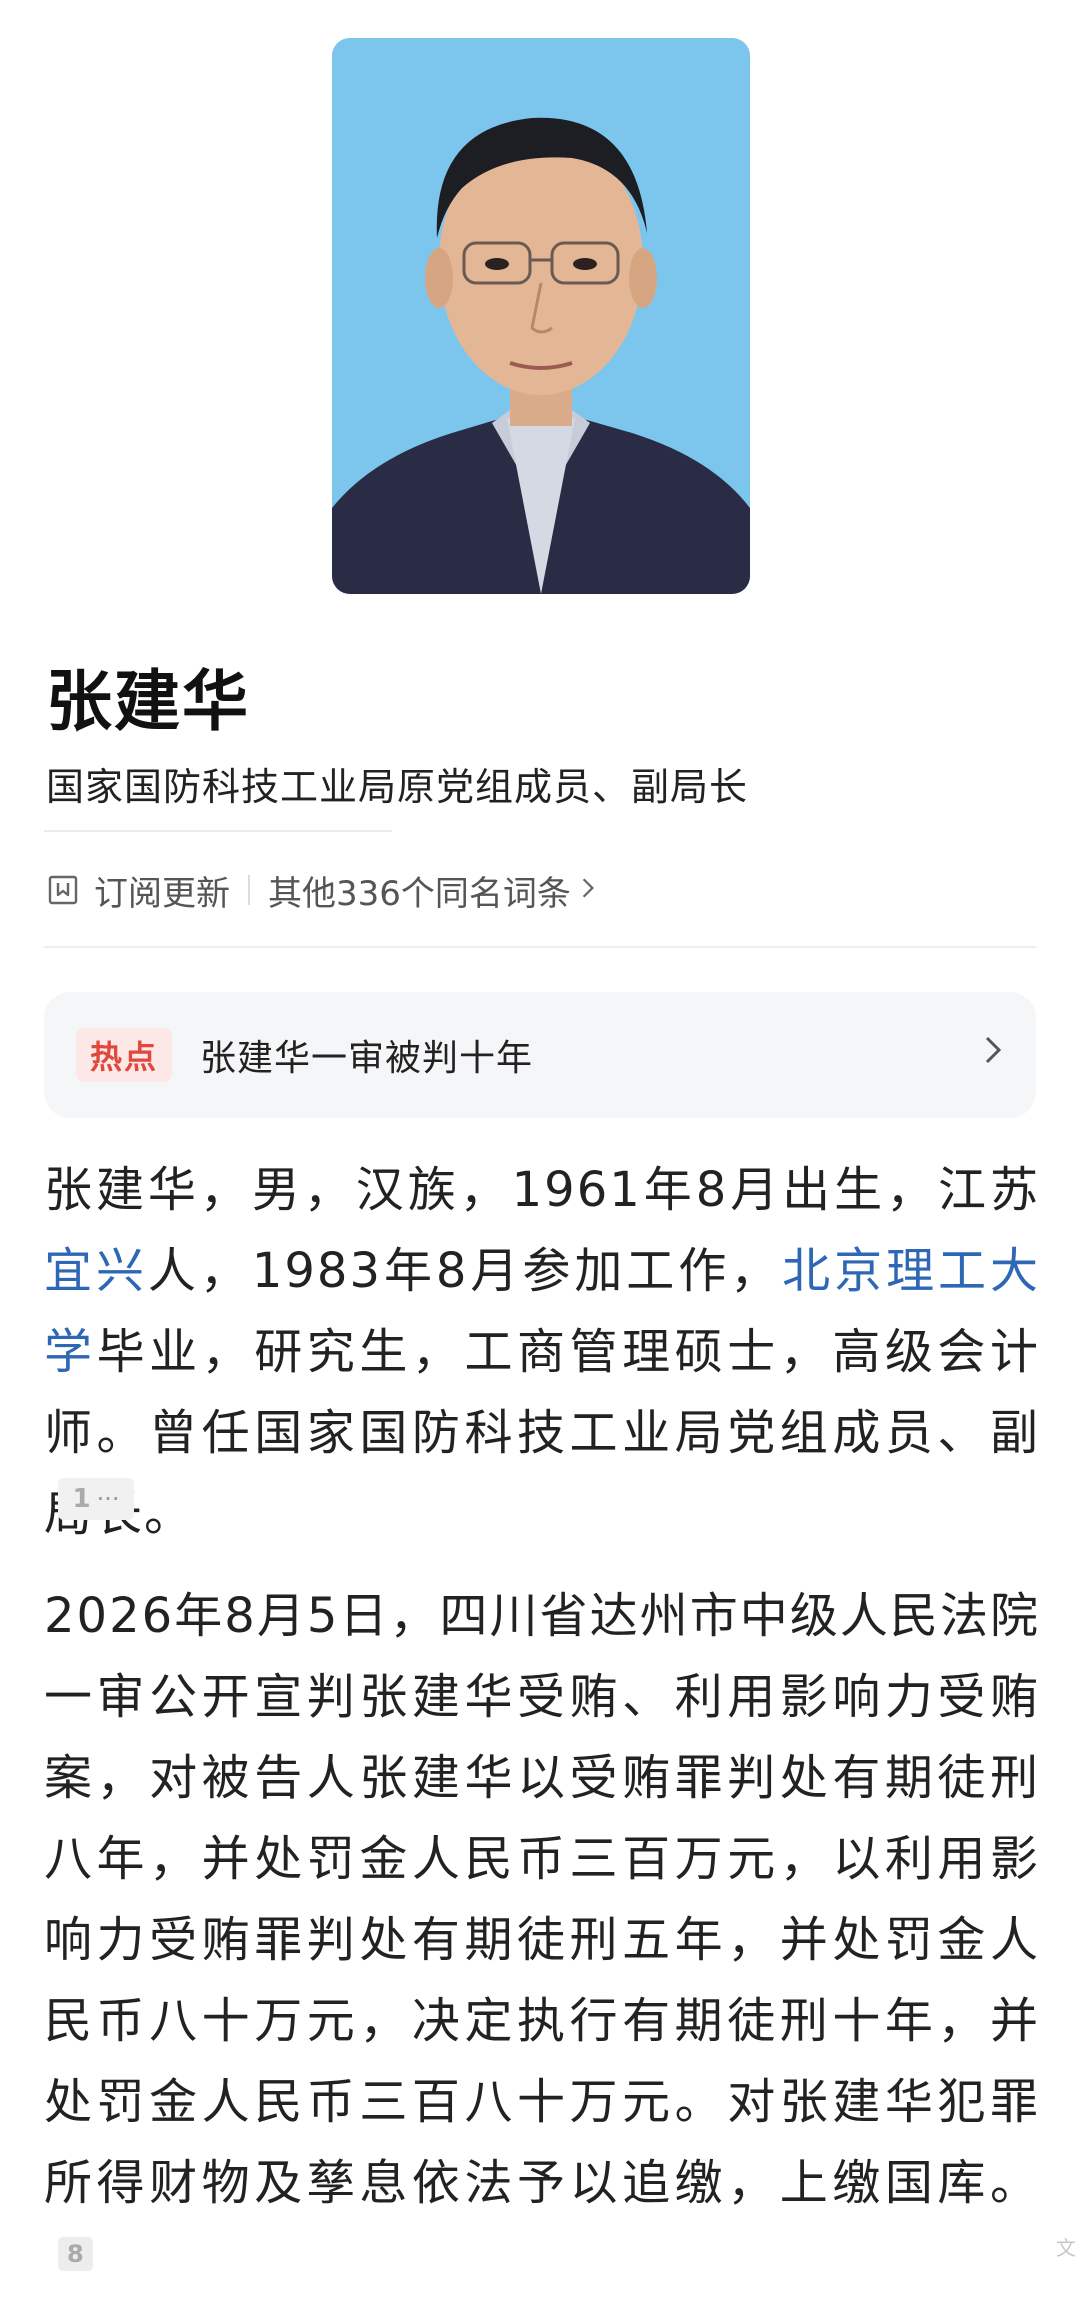 The height and width of the screenshot is (2305, 1080). What do you see at coordinates (108, 1499) in the screenshot?
I see `more-icon: ···` at bounding box center [108, 1499].